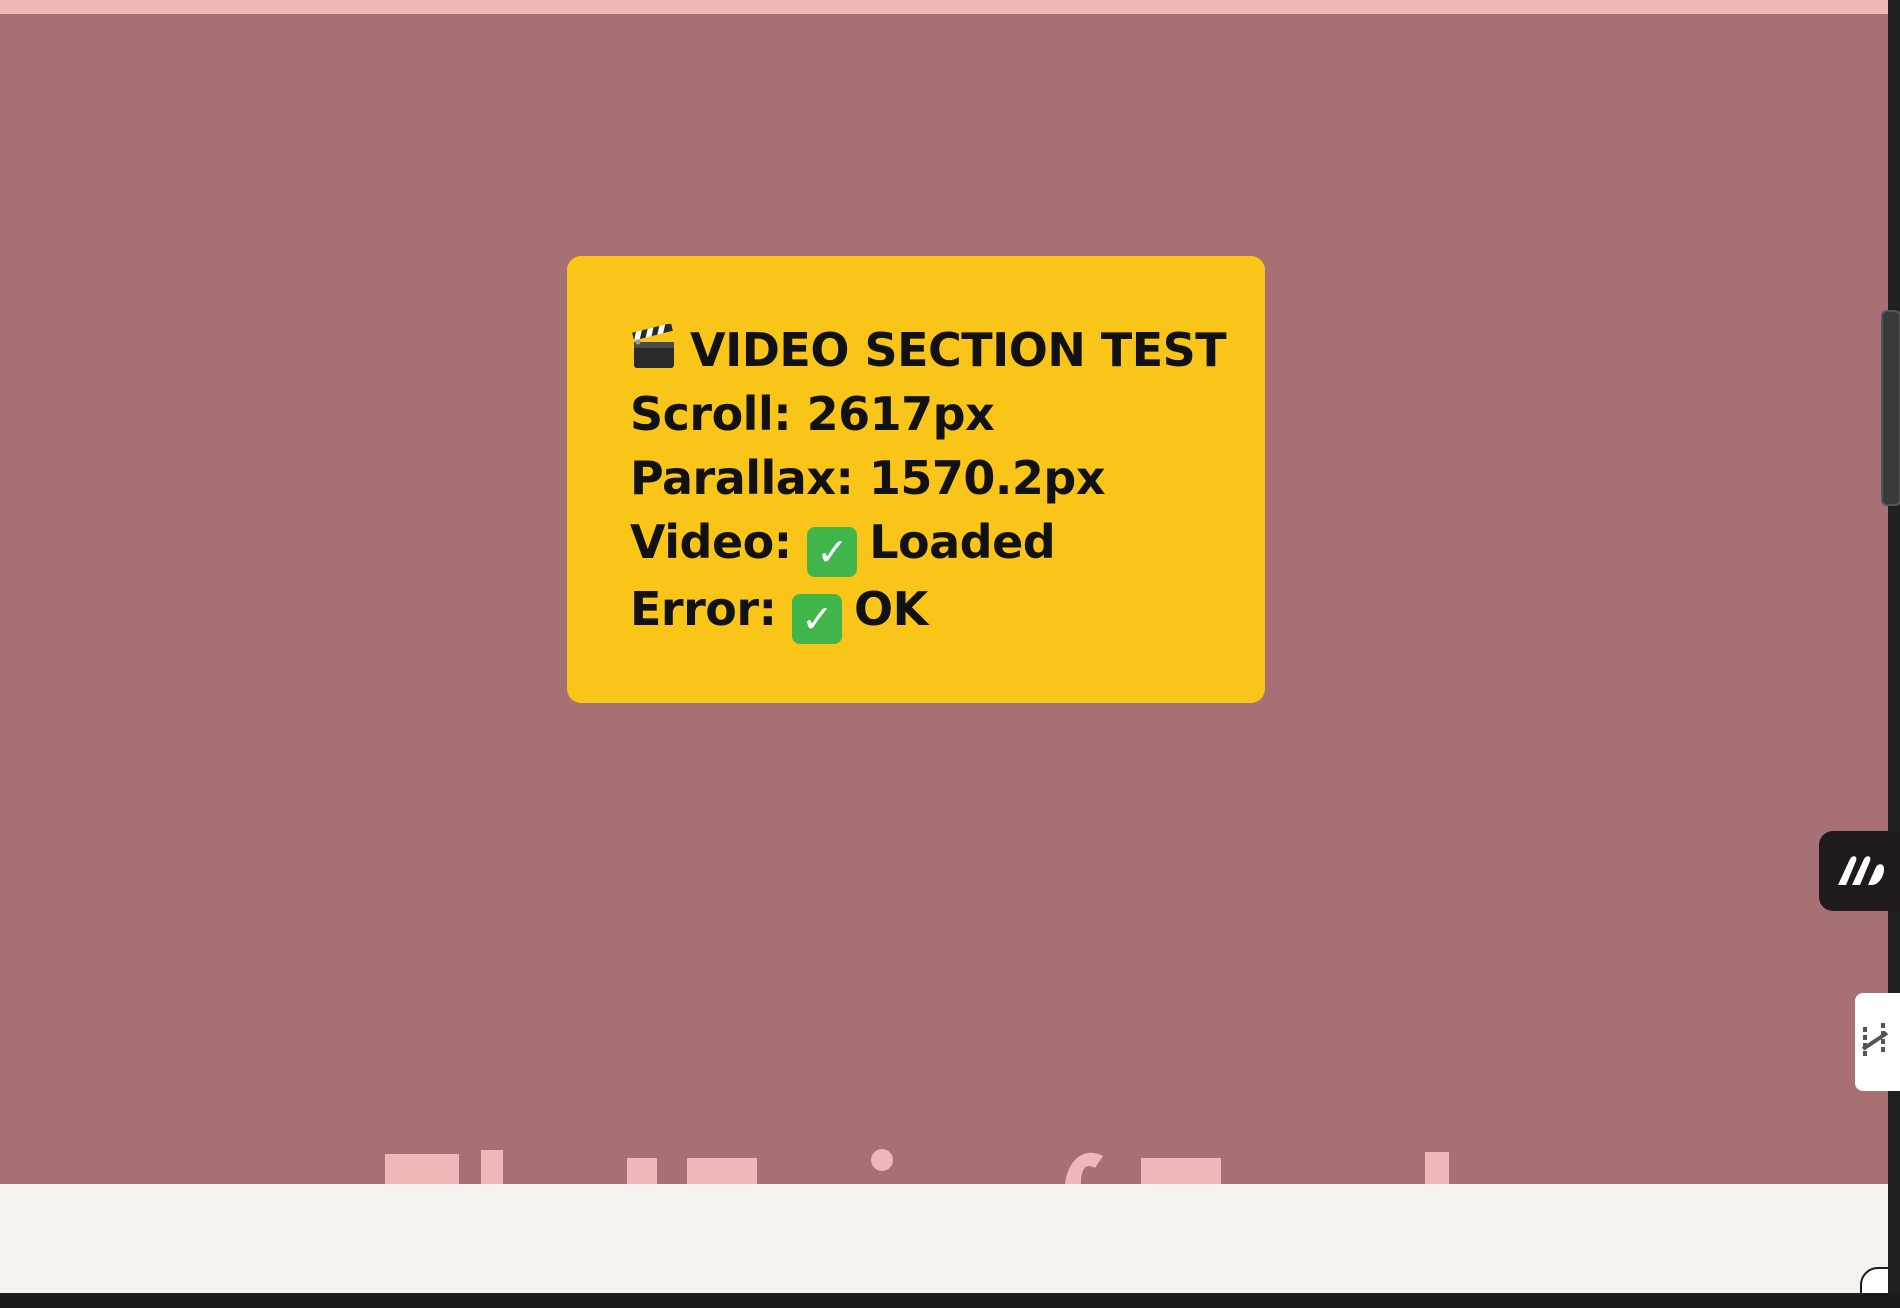 This screenshot has height=1308, width=1900. What do you see at coordinates (962, 542) in the screenshot?
I see `video-status-value: Loaded` at bounding box center [962, 542].